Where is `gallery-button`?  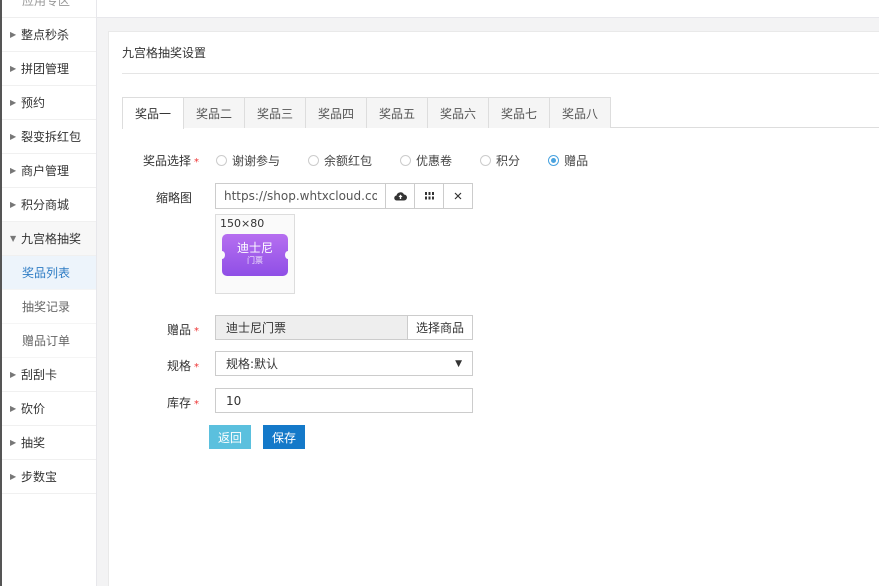 gallery-button is located at coordinates (428, 196).